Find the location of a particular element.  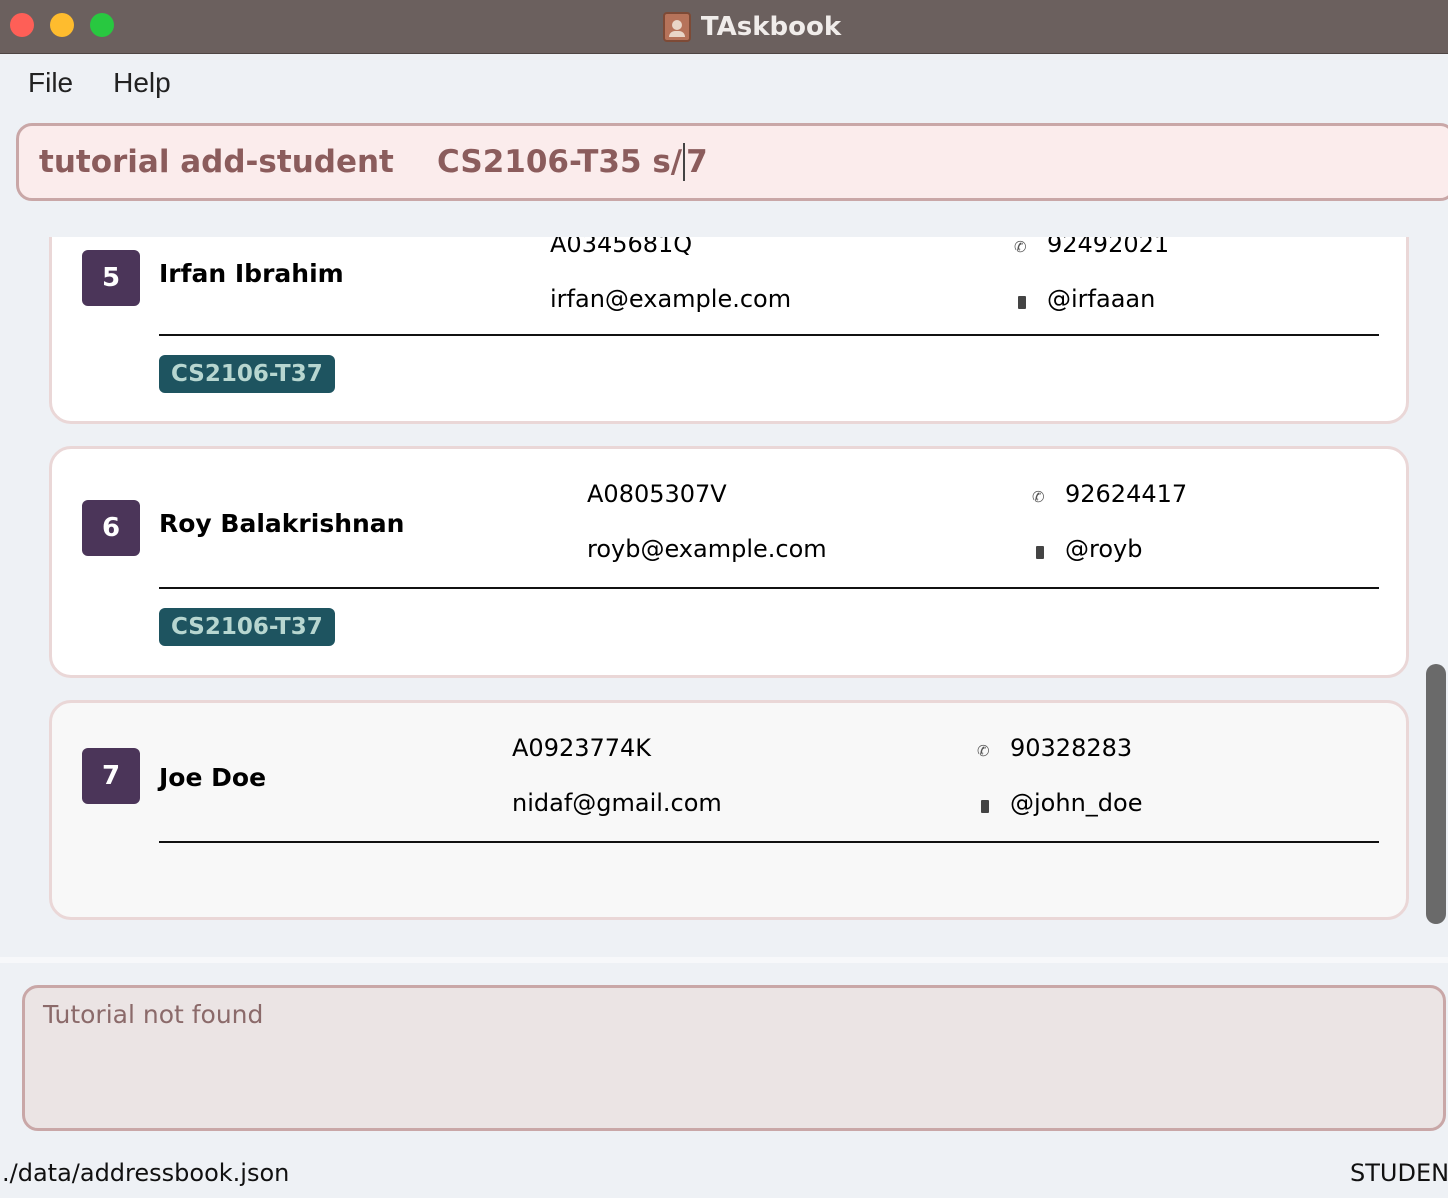

title-bar: TAskbook is located at coordinates (724, 27).